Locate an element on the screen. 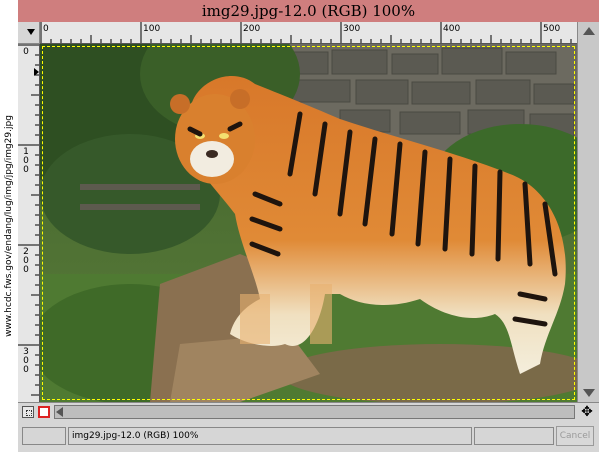 The width and height of the screenshot is (599, 452). hruler-label-0: 0 is located at coordinates (46, 29).